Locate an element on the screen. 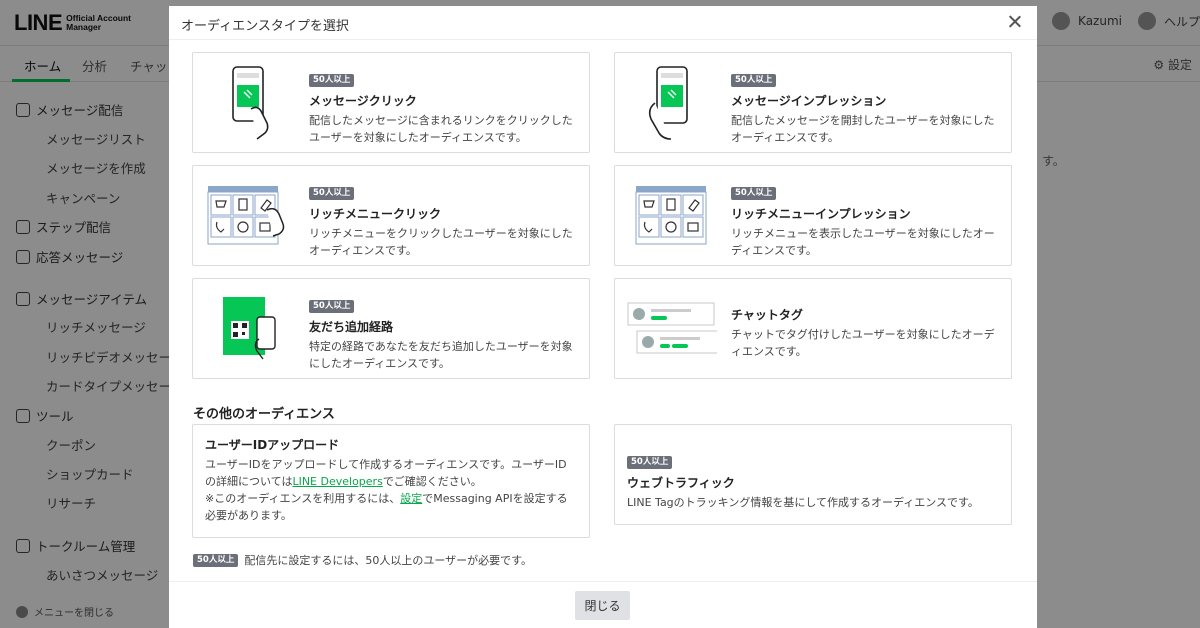 The width and height of the screenshot is (1200, 628). other-audience-heading: その他のオーディエンス is located at coordinates (264, 414).